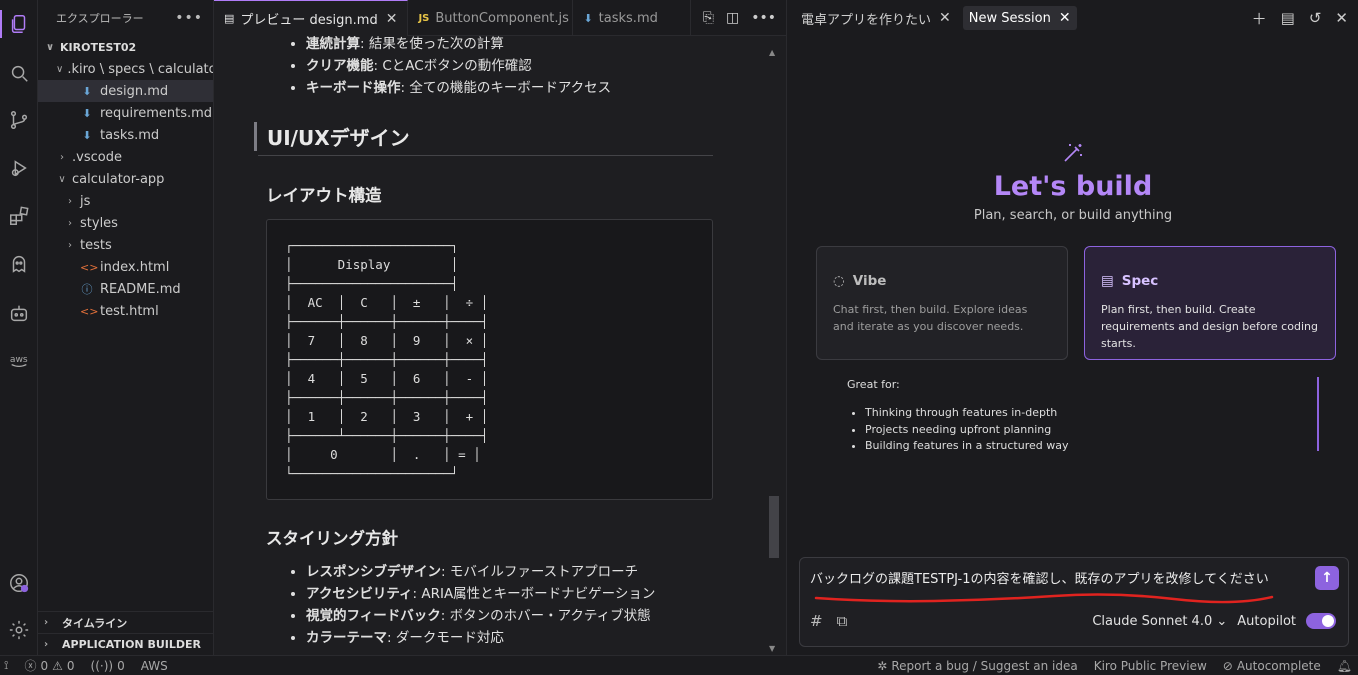 The image size is (1358, 675). I want to click on file-tree-item: ∨ calculator-app, so click(125, 179).